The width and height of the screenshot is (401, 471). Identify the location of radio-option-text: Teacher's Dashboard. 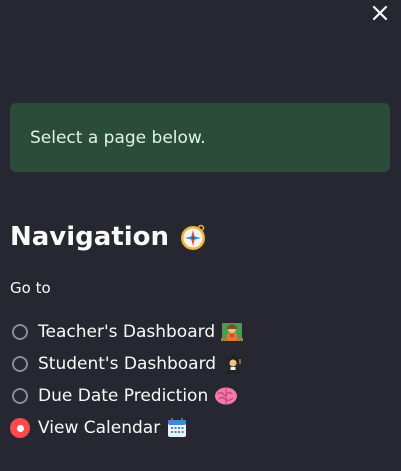
(127, 332).